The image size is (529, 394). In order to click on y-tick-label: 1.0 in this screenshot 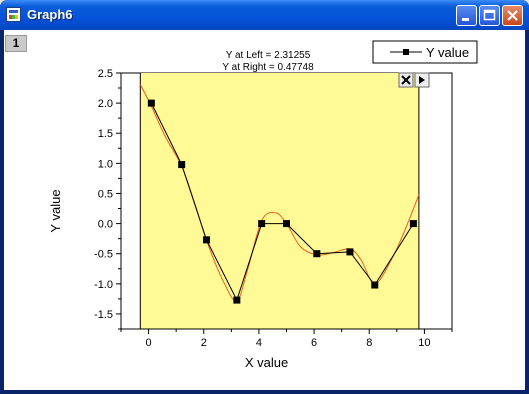, I will do `click(105, 164)`.